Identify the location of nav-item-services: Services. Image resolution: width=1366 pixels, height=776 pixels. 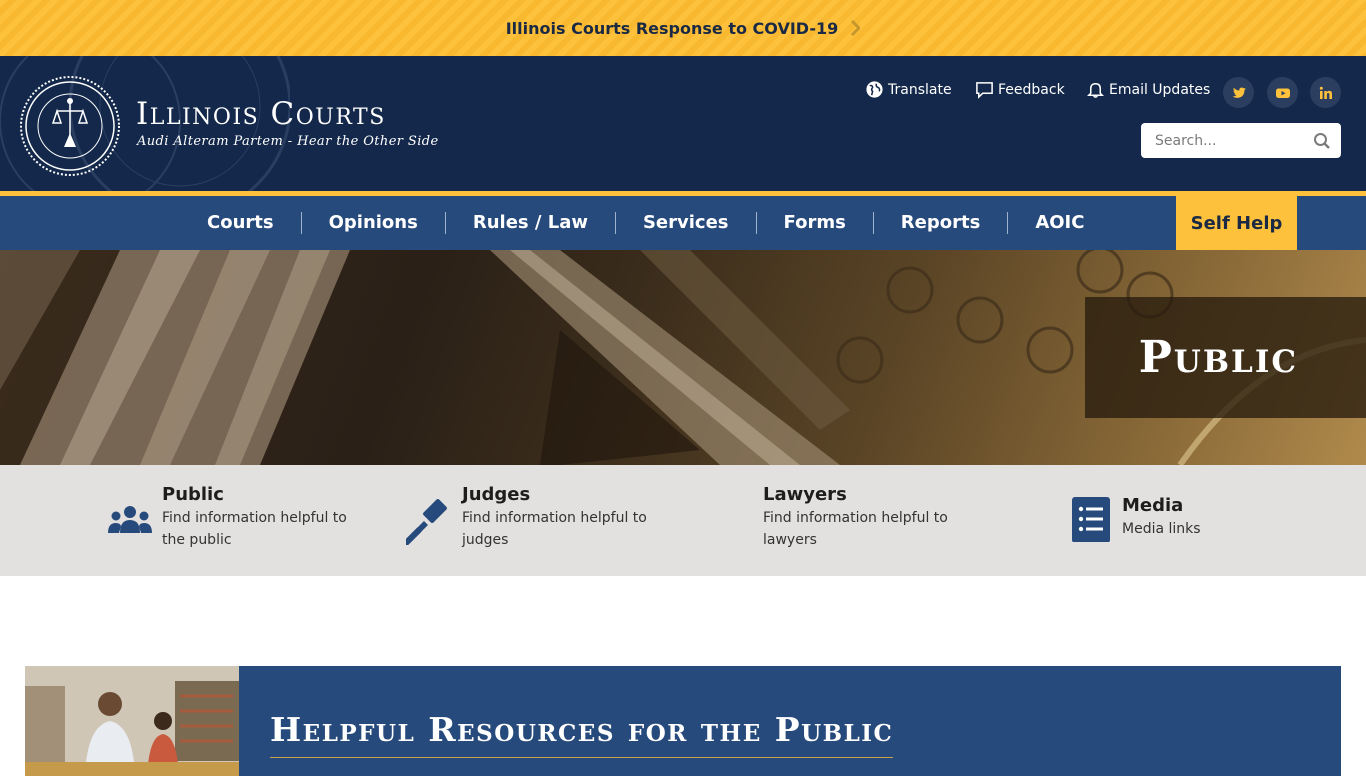
(686, 223).